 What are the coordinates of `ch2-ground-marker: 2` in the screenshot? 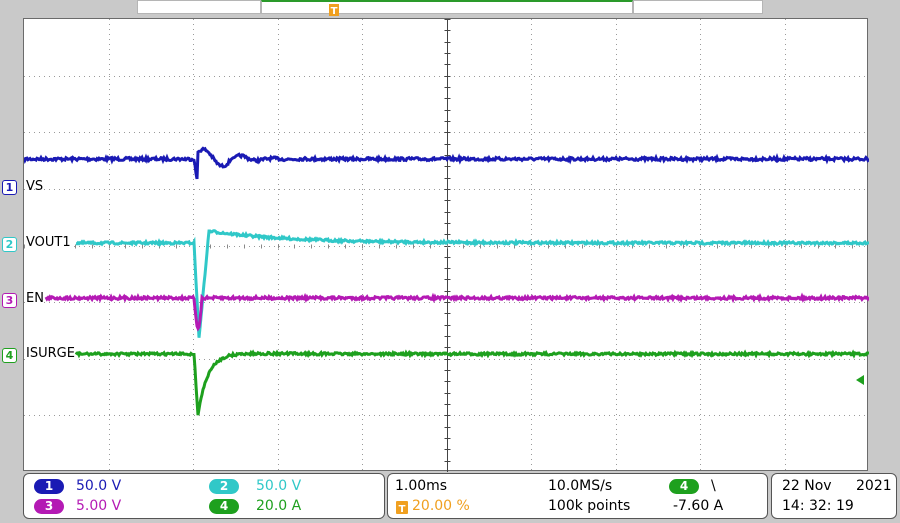 It's located at (9, 244).